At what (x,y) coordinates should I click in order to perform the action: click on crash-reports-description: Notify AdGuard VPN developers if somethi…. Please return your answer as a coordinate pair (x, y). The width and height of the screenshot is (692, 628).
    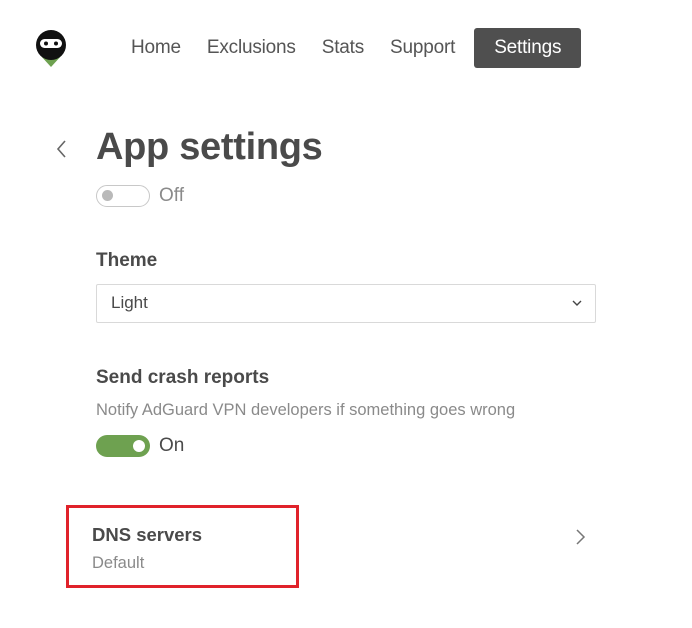
    Looking at the image, I should click on (306, 410).